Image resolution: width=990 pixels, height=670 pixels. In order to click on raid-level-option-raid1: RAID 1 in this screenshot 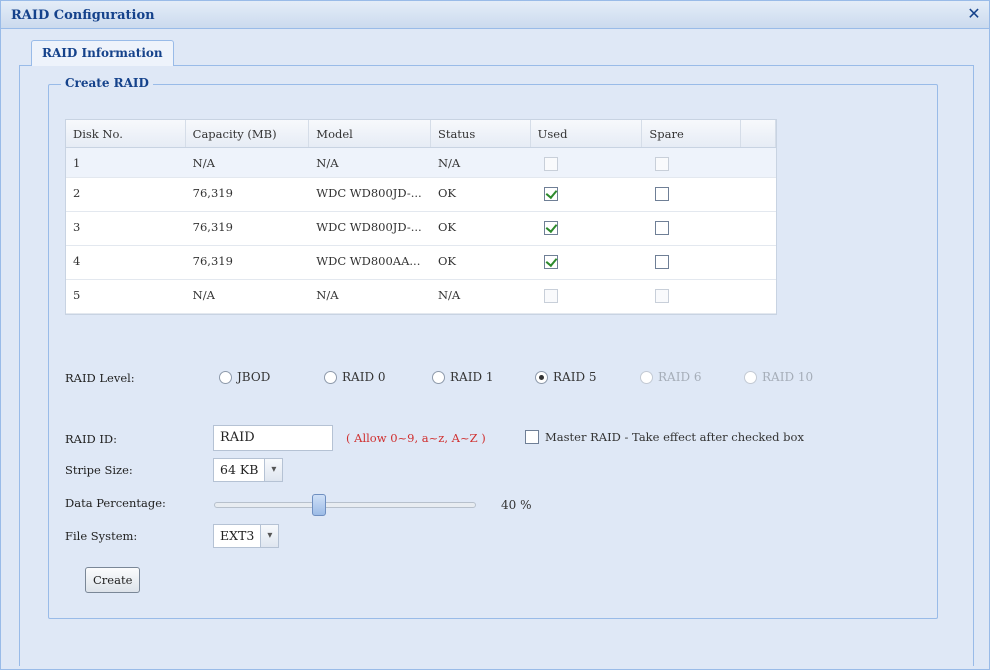, I will do `click(463, 377)`.